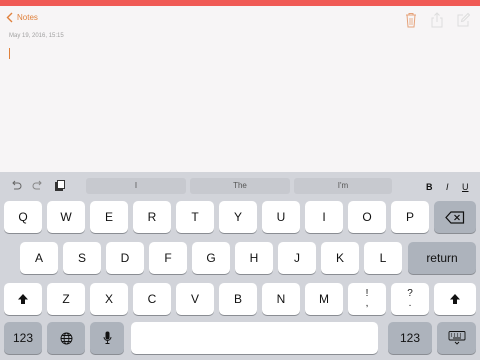  I want to click on key-u: U, so click(281, 217).